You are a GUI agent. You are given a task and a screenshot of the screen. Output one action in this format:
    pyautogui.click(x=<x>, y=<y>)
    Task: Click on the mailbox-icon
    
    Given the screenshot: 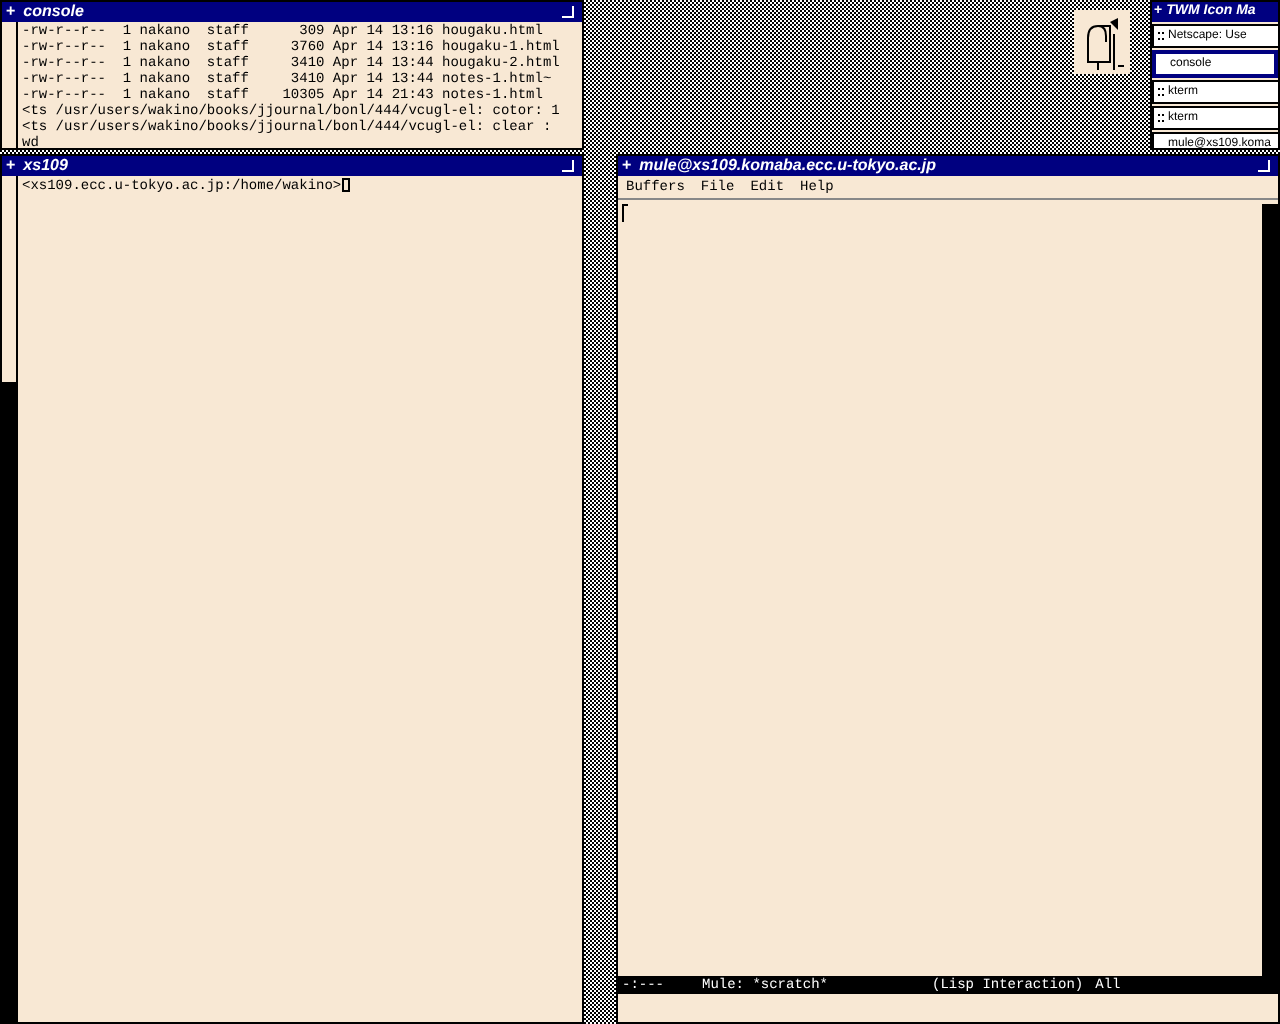 What is the action you would take?
    pyautogui.click(x=1102, y=42)
    